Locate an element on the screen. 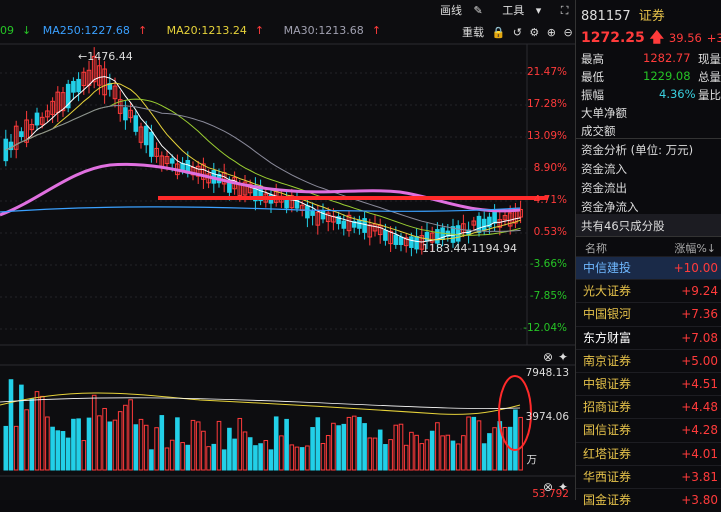 The width and height of the screenshot is (721, 512). stock-row: 中信建投 +10.00 is located at coordinates (648, 268).